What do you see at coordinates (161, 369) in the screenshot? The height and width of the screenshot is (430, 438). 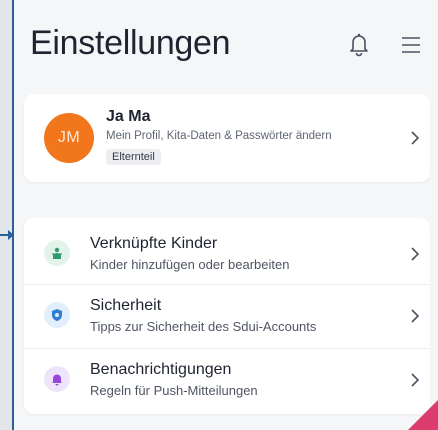 I see `settings-item-title: Benachrichtigungen` at bounding box center [161, 369].